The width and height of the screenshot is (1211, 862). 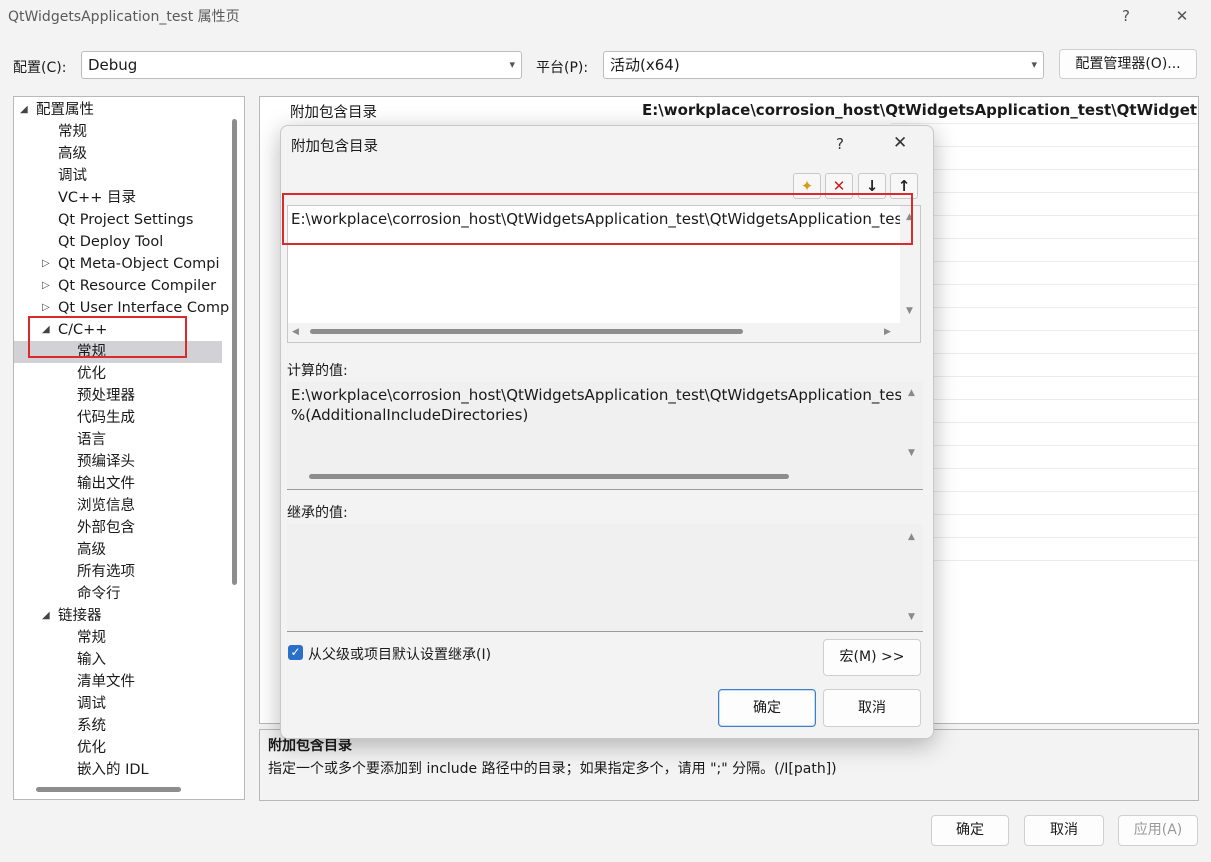 What do you see at coordinates (399, 654) in the screenshot?
I see `inherit-checkbox-label: 从父级或项目默认设置继承(I)` at bounding box center [399, 654].